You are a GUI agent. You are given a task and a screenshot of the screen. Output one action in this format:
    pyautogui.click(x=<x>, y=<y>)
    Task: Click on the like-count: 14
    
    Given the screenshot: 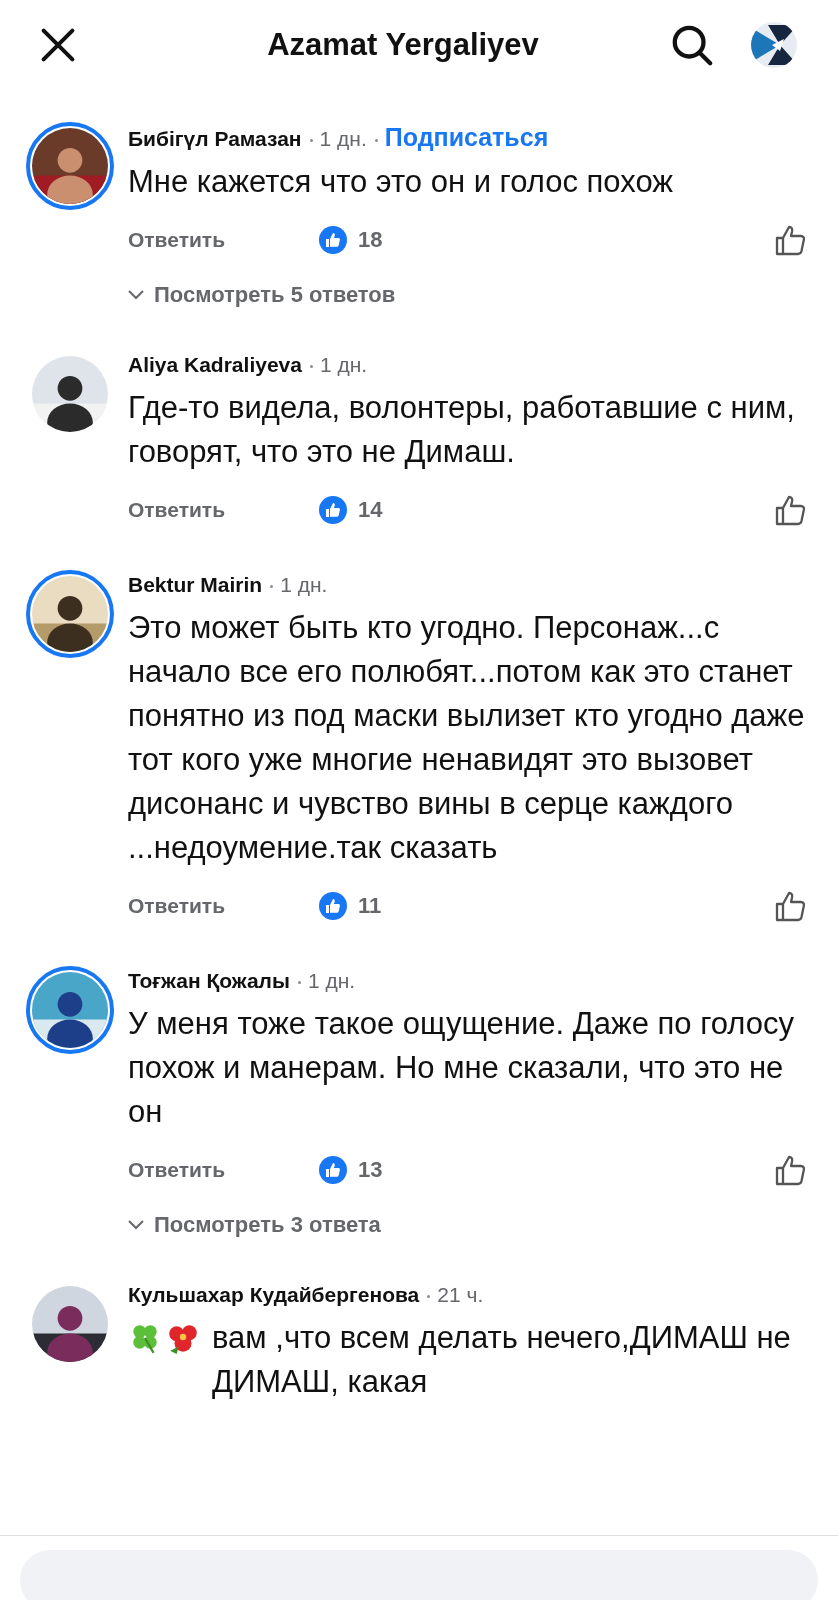 What is the action you would take?
    pyautogui.click(x=371, y=510)
    